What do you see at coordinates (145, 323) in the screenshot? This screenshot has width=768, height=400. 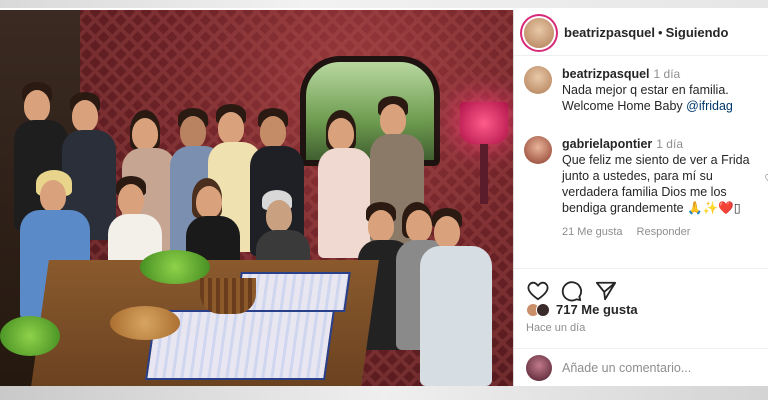 I see `bread-plate` at bounding box center [145, 323].